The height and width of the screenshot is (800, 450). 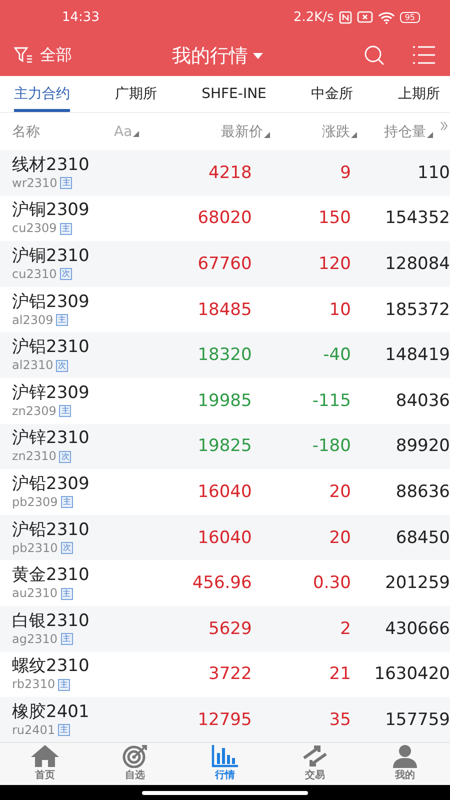 What do you see at coordinates (417, 218) in the screenshot?
I see `open-interest-cell-text: 154352` at bounding box center [417, 218].